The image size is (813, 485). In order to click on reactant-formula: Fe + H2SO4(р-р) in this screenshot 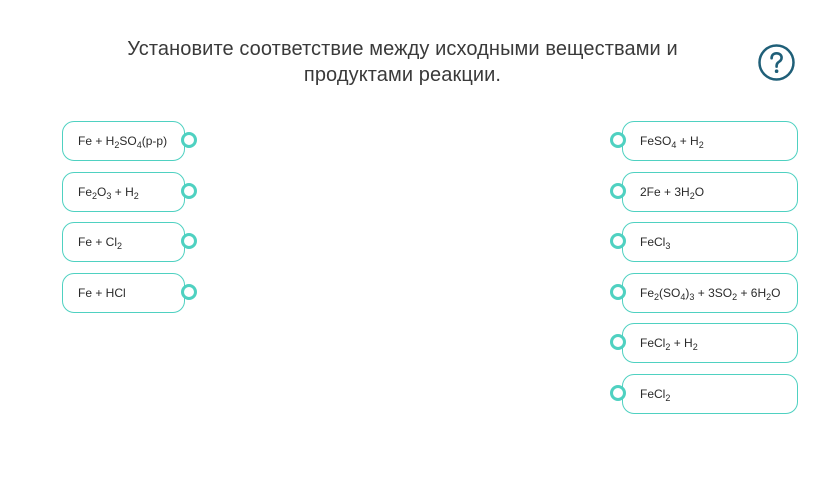, I will do `click(123, 142)`.